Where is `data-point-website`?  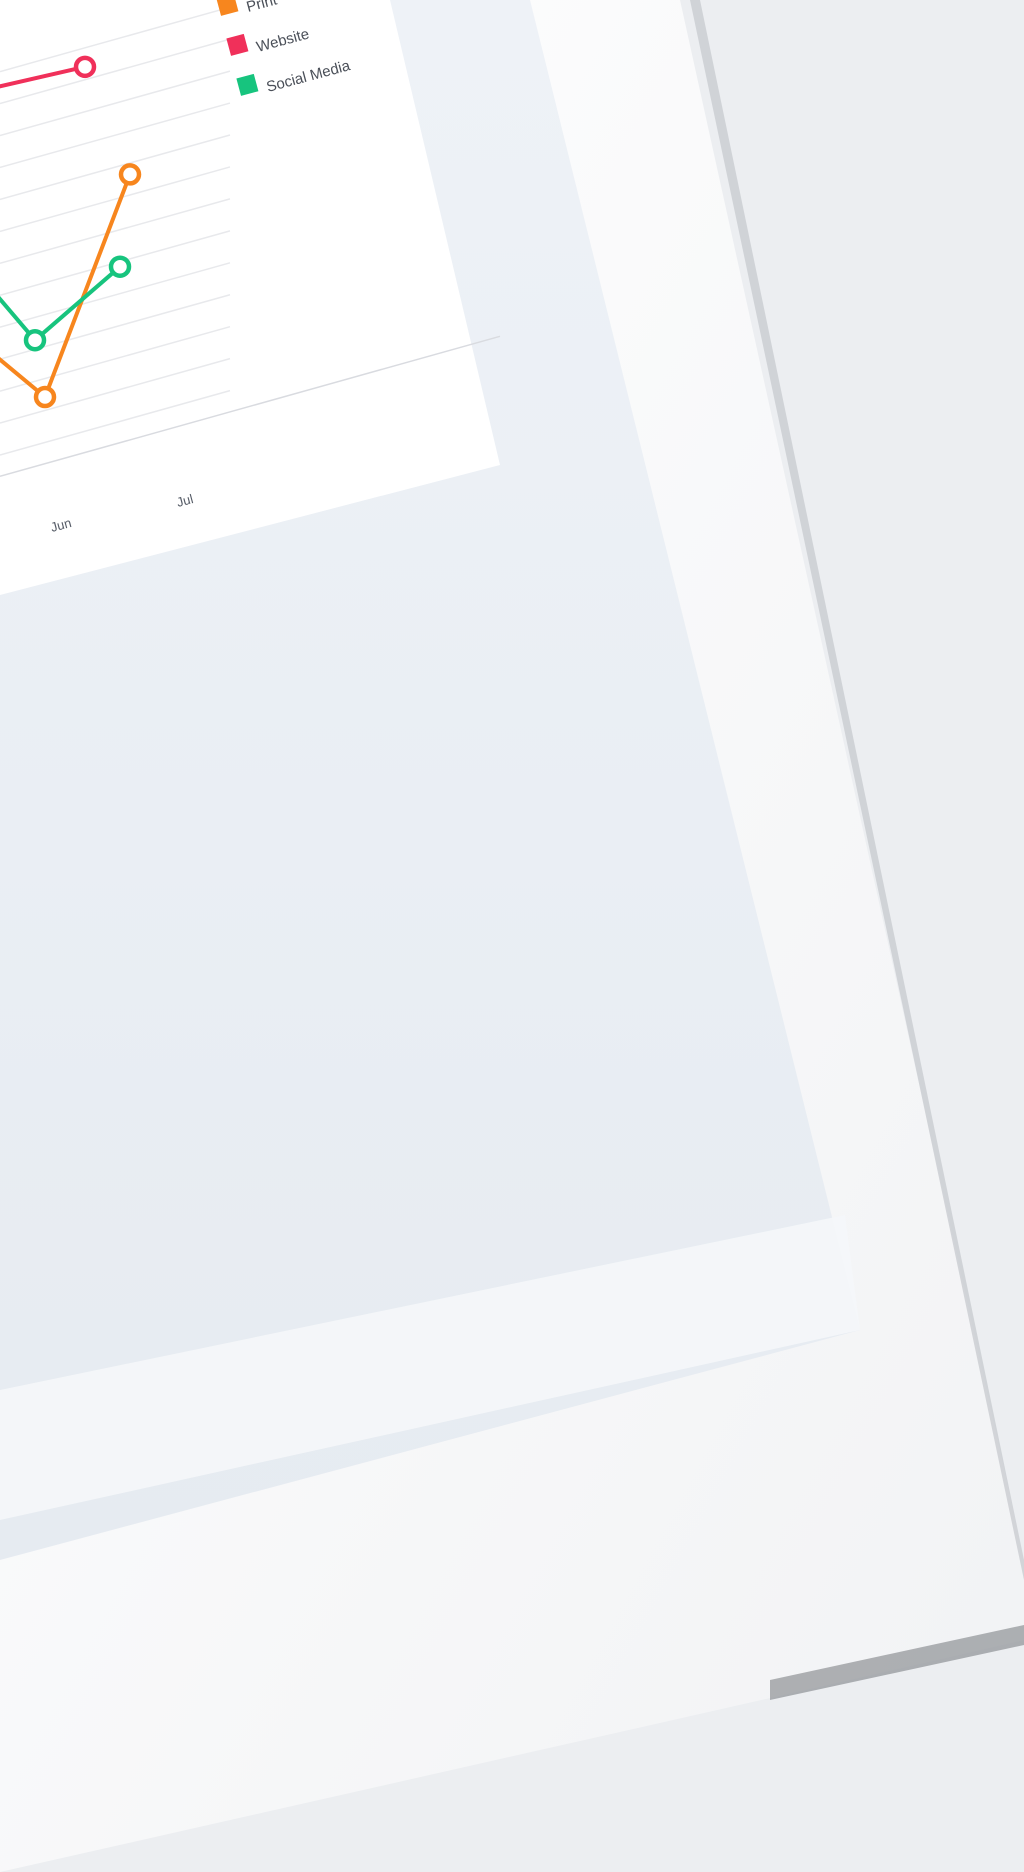 data-point-website is located at coordinates (85, 67).